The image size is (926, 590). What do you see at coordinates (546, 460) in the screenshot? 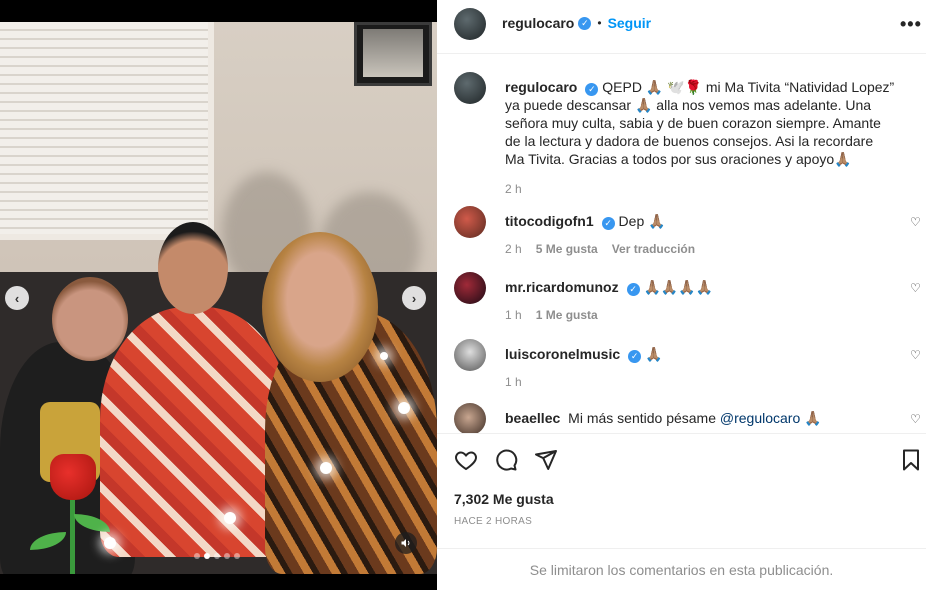
I see `share-send-icon` at bounding box center [546, 460].